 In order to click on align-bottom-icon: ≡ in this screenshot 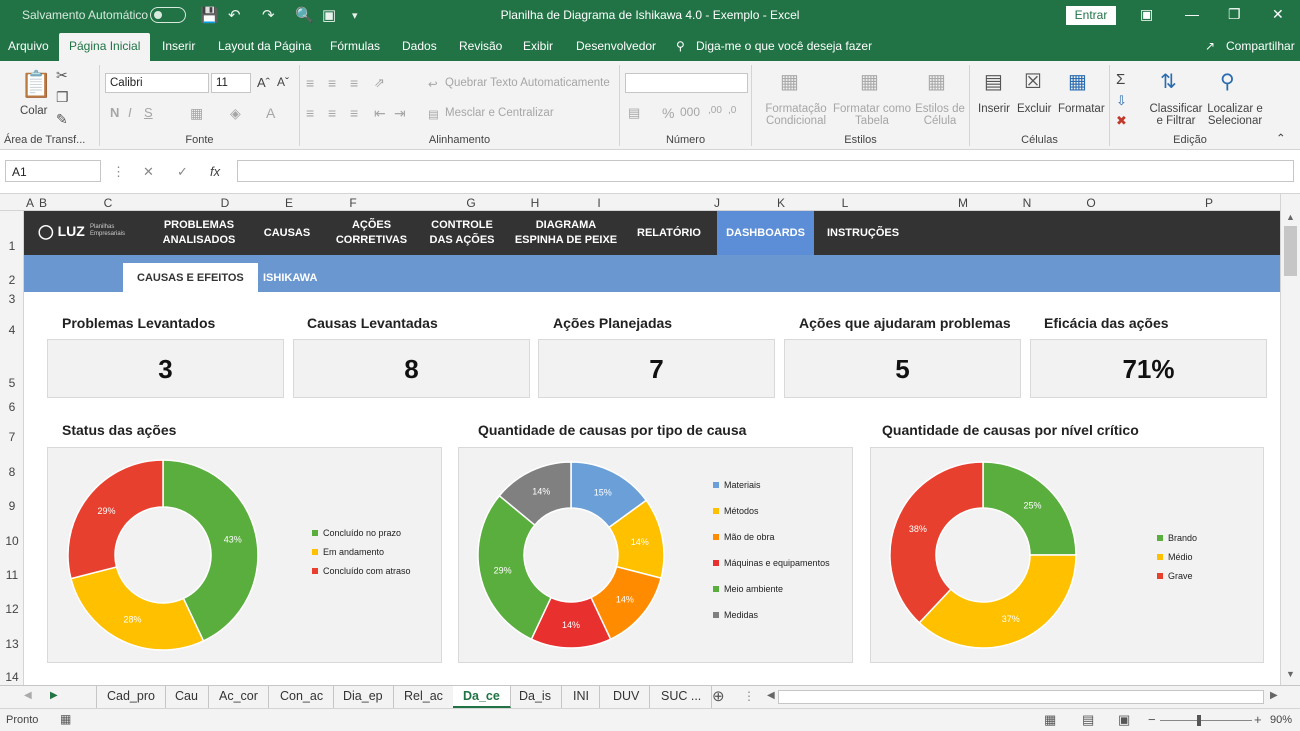, I will do `click(354, 83)`.